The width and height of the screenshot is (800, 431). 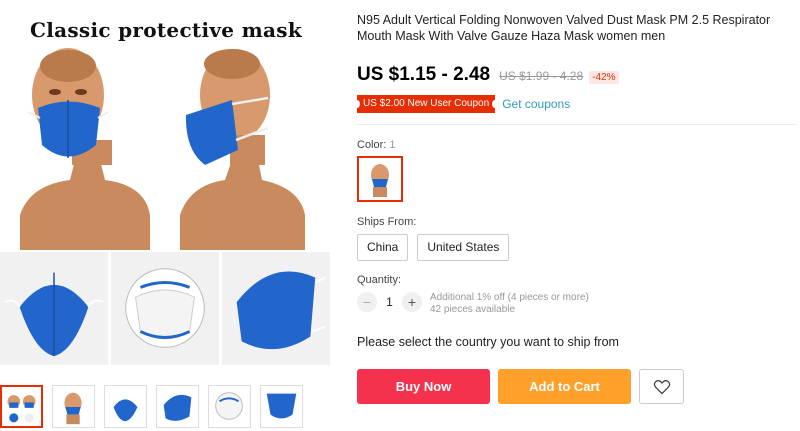 I want to click on grid-image-mask-front, so click(x=54, y=308).